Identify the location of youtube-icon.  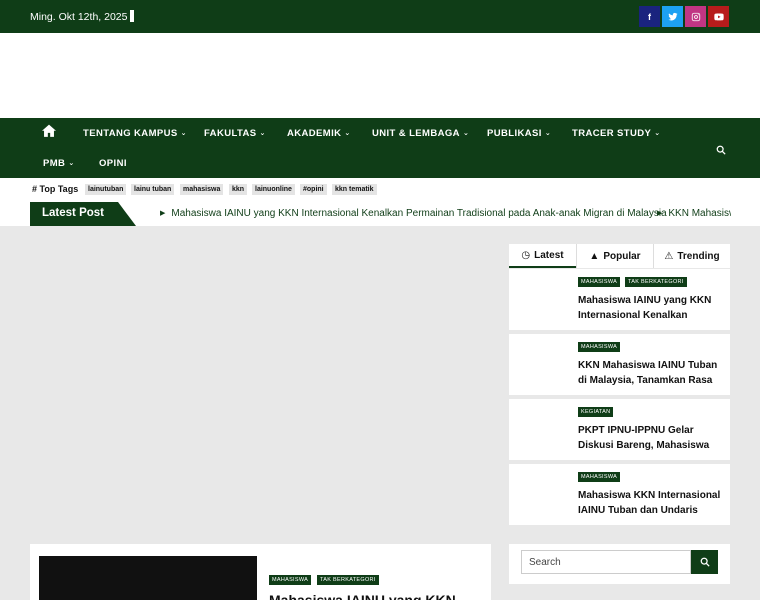
(718, 16).